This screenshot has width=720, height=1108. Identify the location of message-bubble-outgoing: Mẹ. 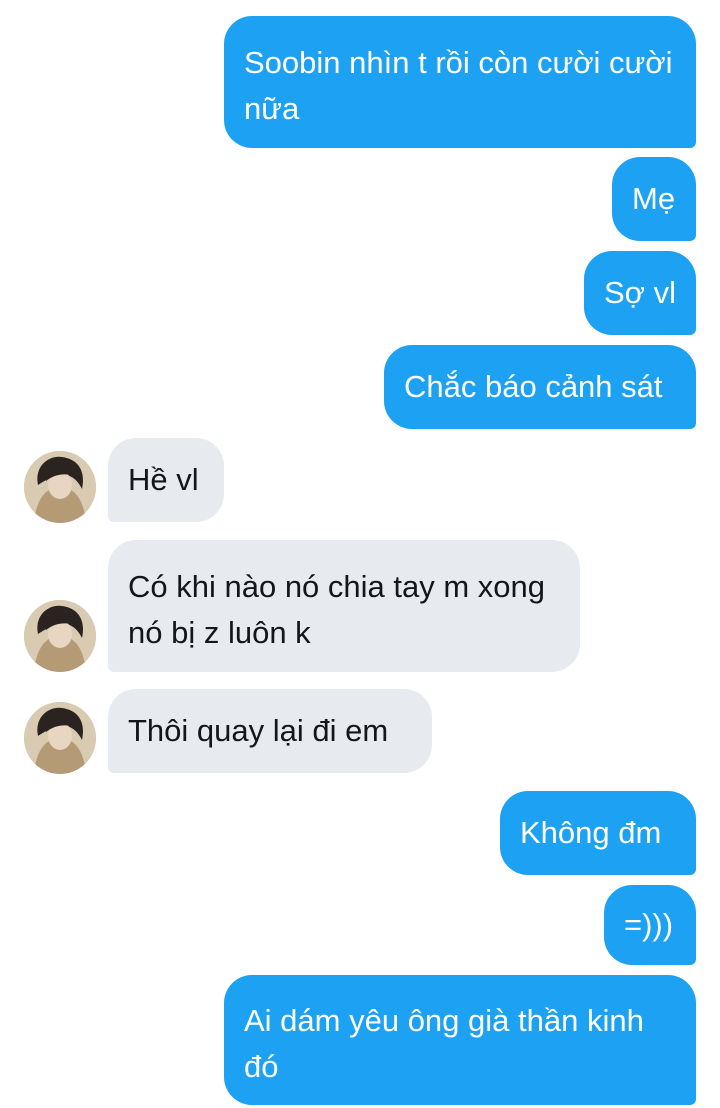
(654, 199).